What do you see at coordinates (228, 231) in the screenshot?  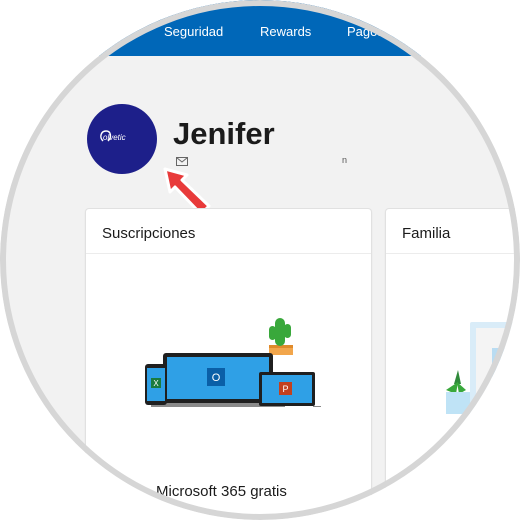 I see `card-header: Suscripciones` at bounding box center [228, 231].